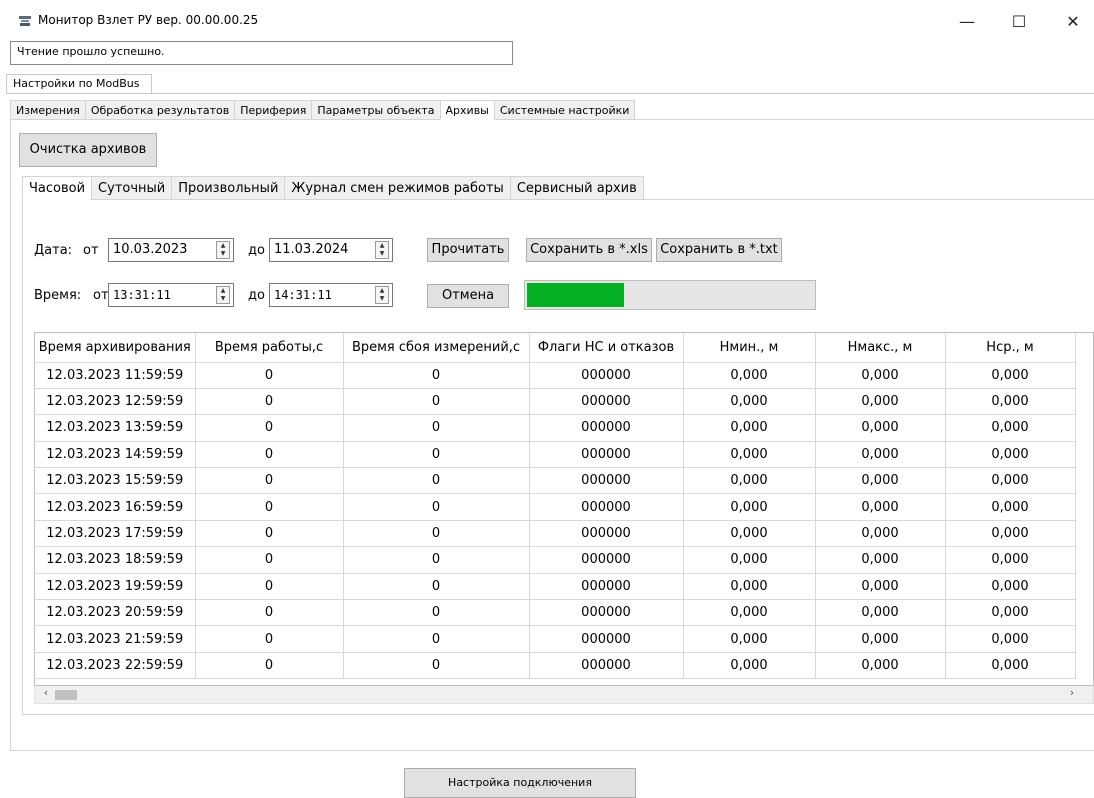  Describe the element at coordinates (967, 22) in the screenshot. I see `minimize-button: —` at that location.